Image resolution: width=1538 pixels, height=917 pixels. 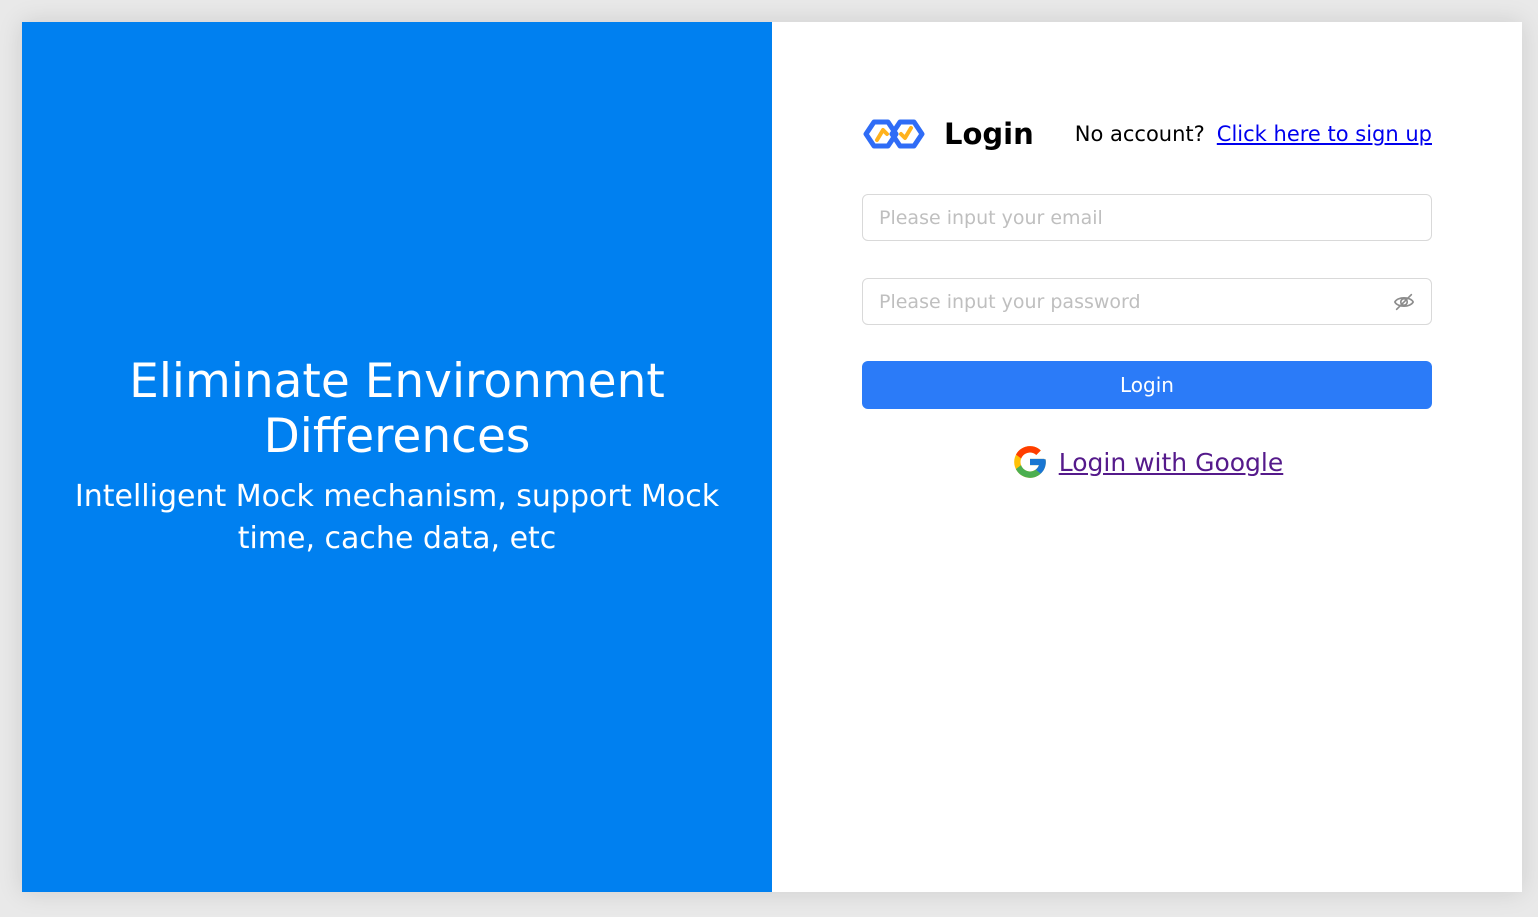 What do you see at coordinates (1404, 302) in the screenshot?
I see `eye-slash-icon` at bounding box center [1404, 302].